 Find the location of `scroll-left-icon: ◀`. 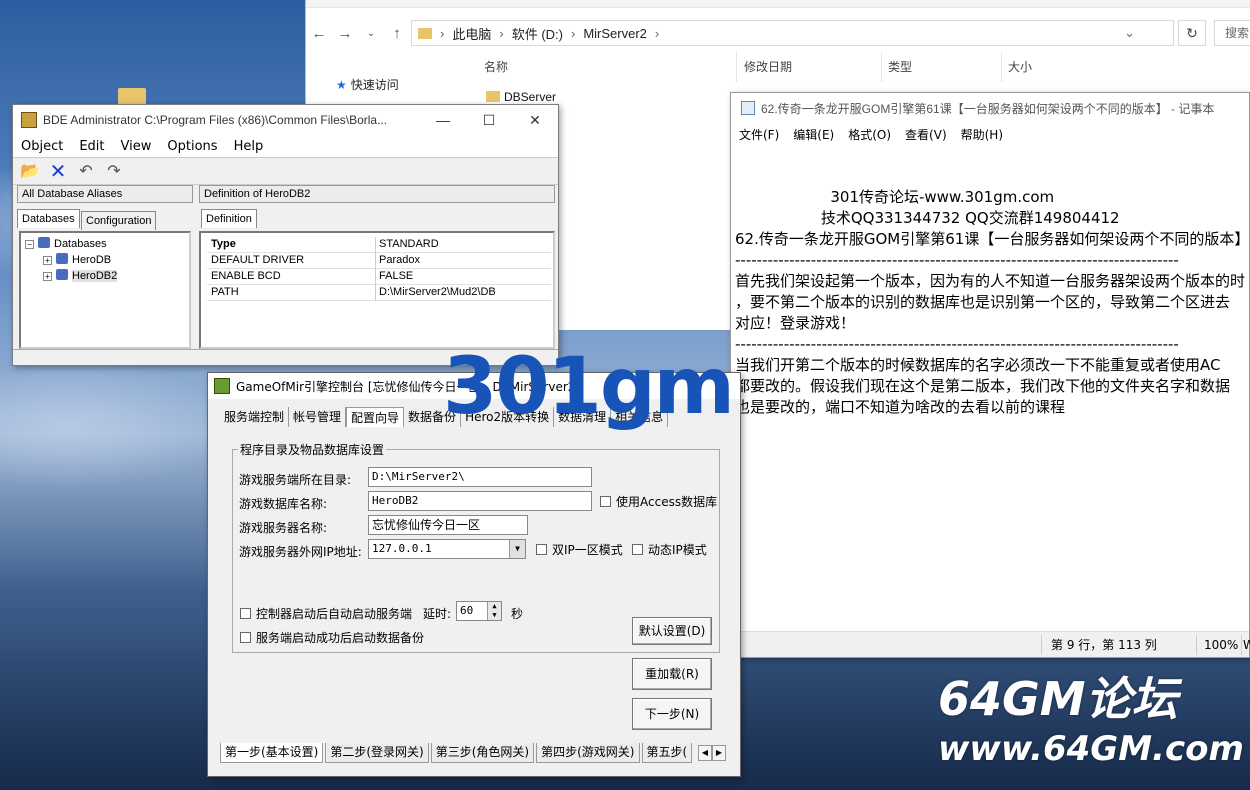

scroll-left-icon: ◀ is located at coordinates (705, 753).